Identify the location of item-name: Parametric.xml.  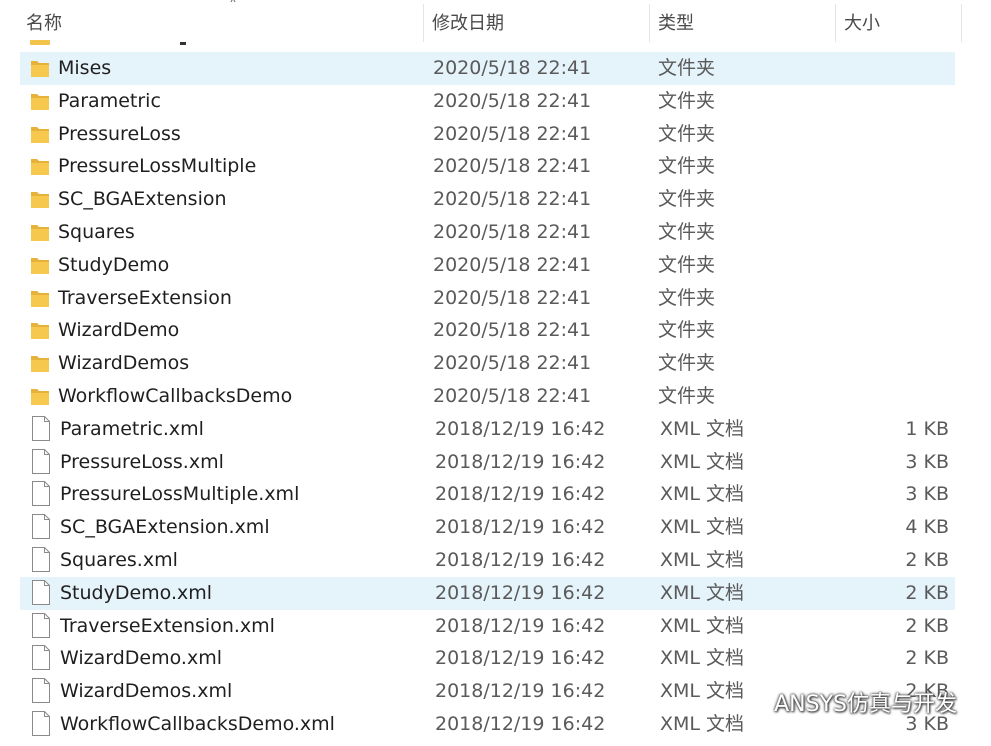
(132, 428).